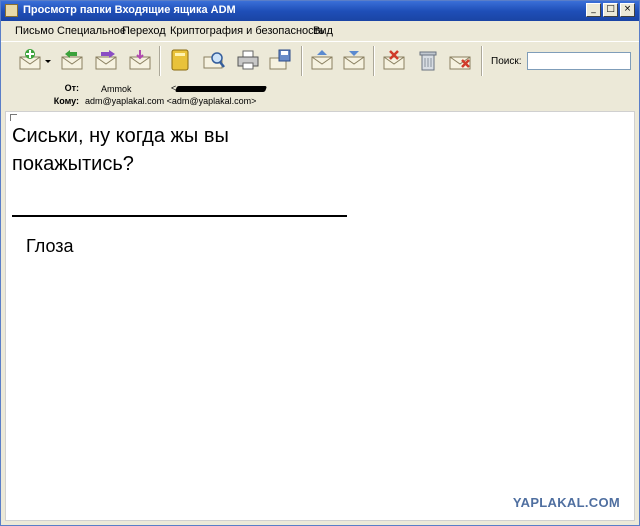 The height and width of the screenshot is (526, 640). I want to click on delete-mail-icon, so click(394, 60).